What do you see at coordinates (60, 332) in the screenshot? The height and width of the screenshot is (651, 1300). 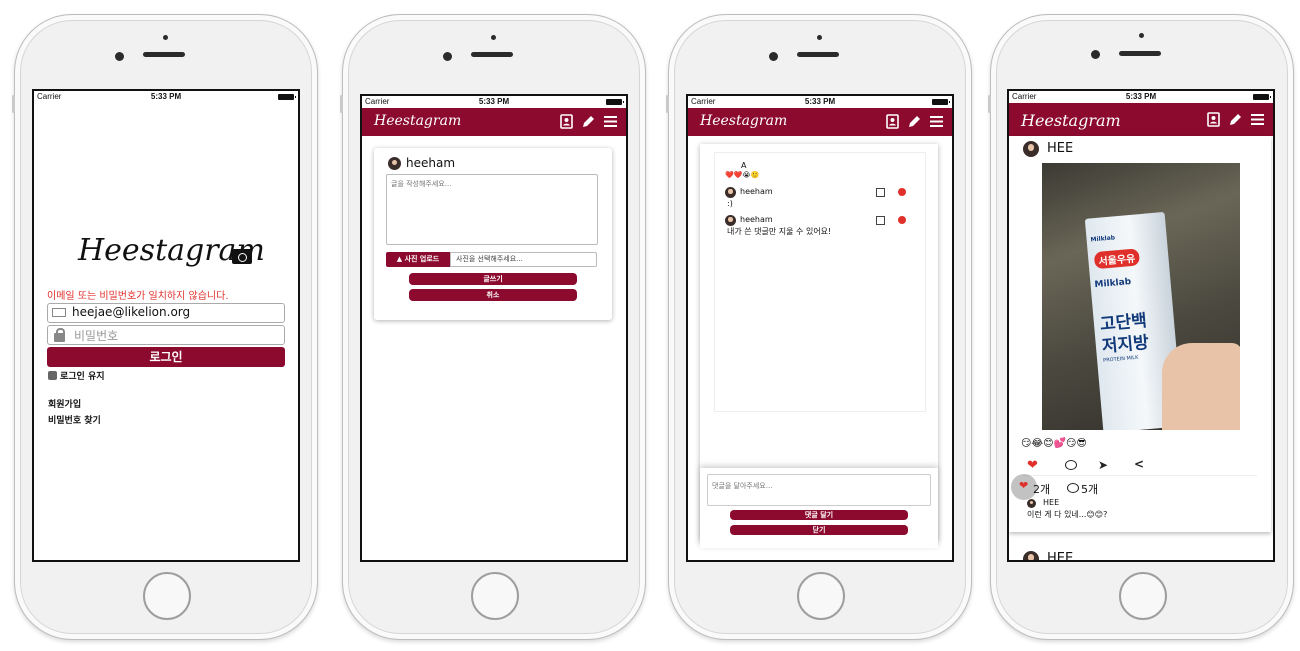 I see `lock-shackle` at bounding box center [60, 332].